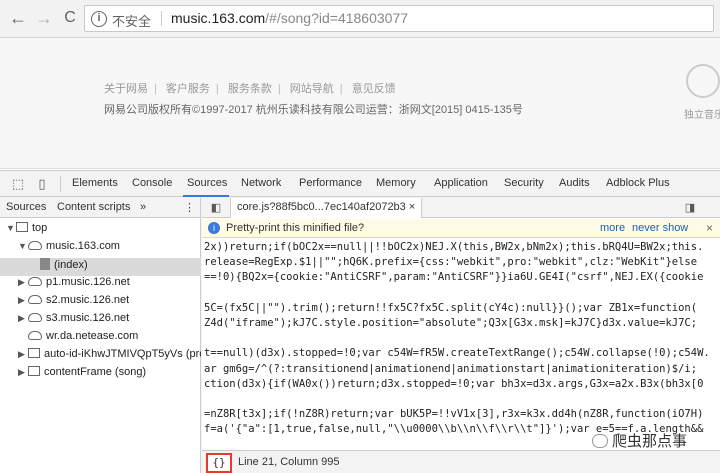  Describe the element at coordinates (99, 19) in the screenshot. I see `info-circle-icon: i` at that location.